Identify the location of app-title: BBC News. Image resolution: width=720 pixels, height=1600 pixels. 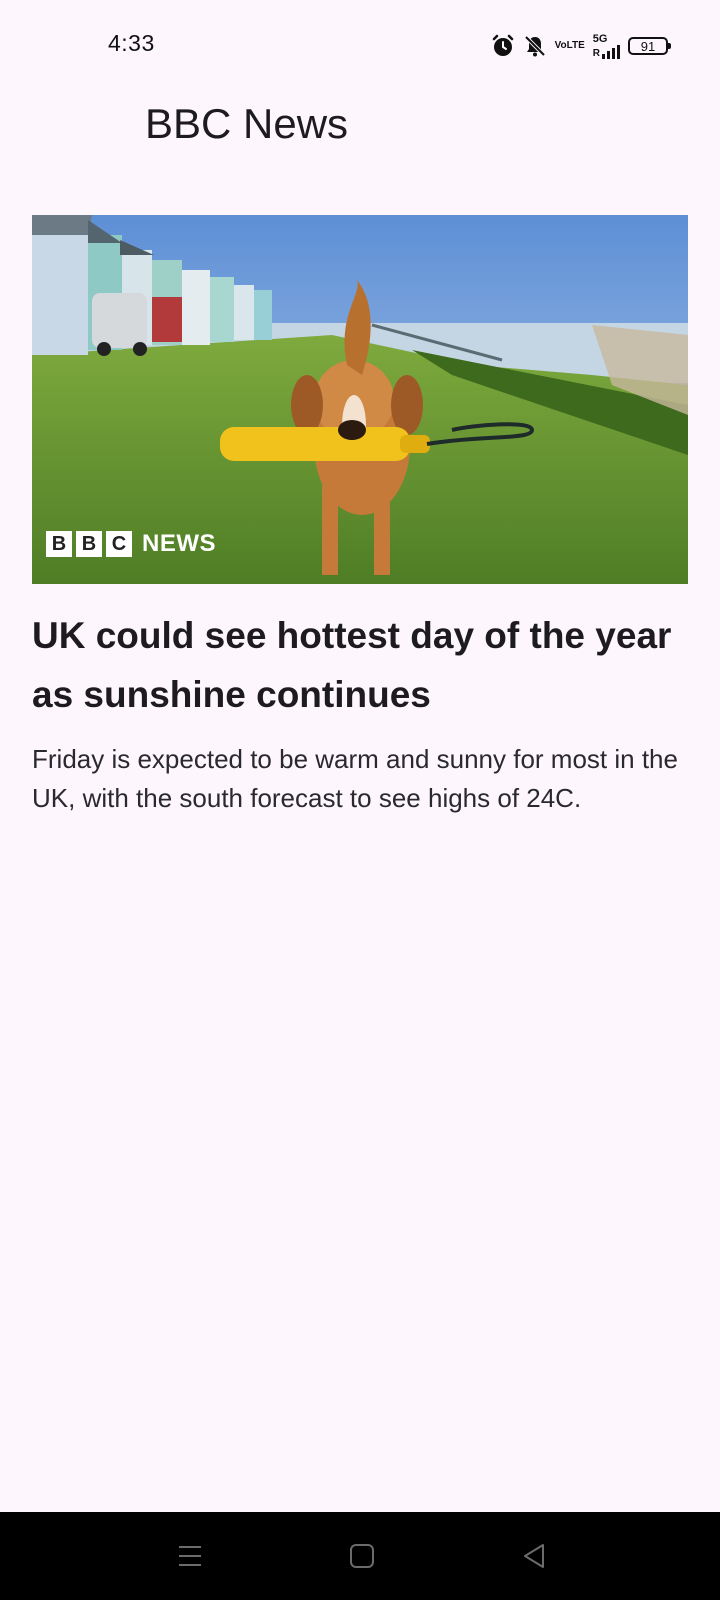
(247, 123).